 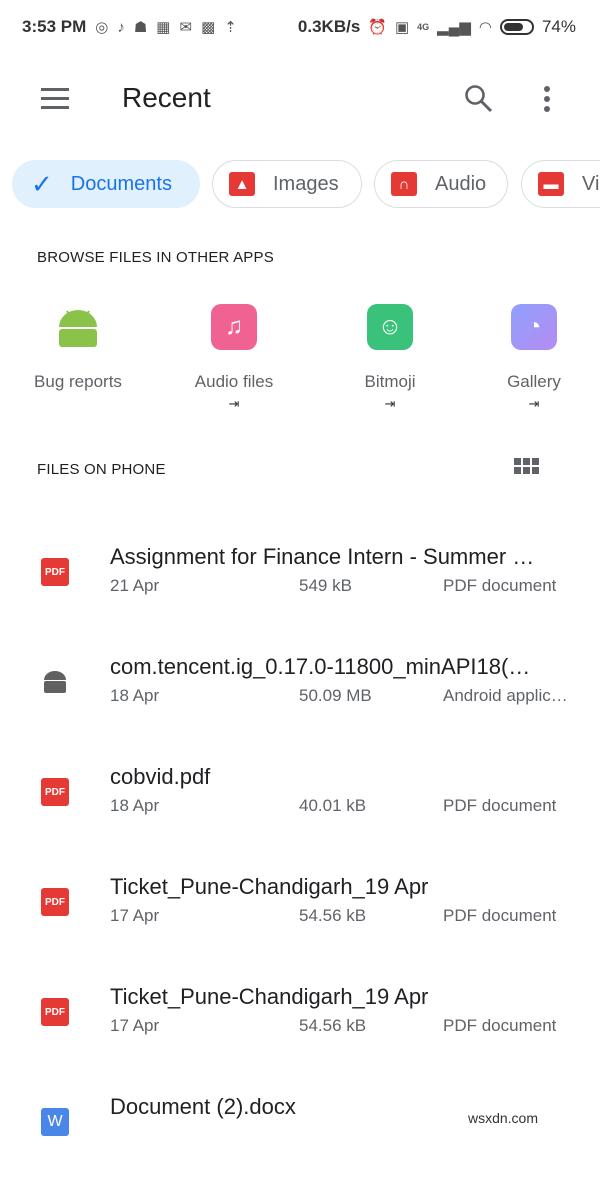 I want to click on battery-icon, so click(x=516, y=27).